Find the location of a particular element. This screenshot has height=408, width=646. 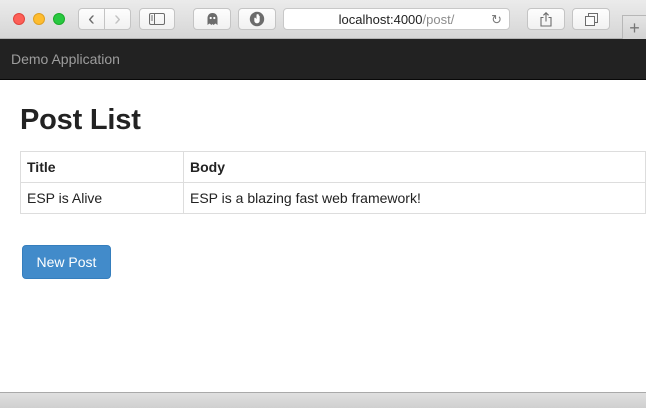

minimize-window-button is located at coordinates (39, 19).